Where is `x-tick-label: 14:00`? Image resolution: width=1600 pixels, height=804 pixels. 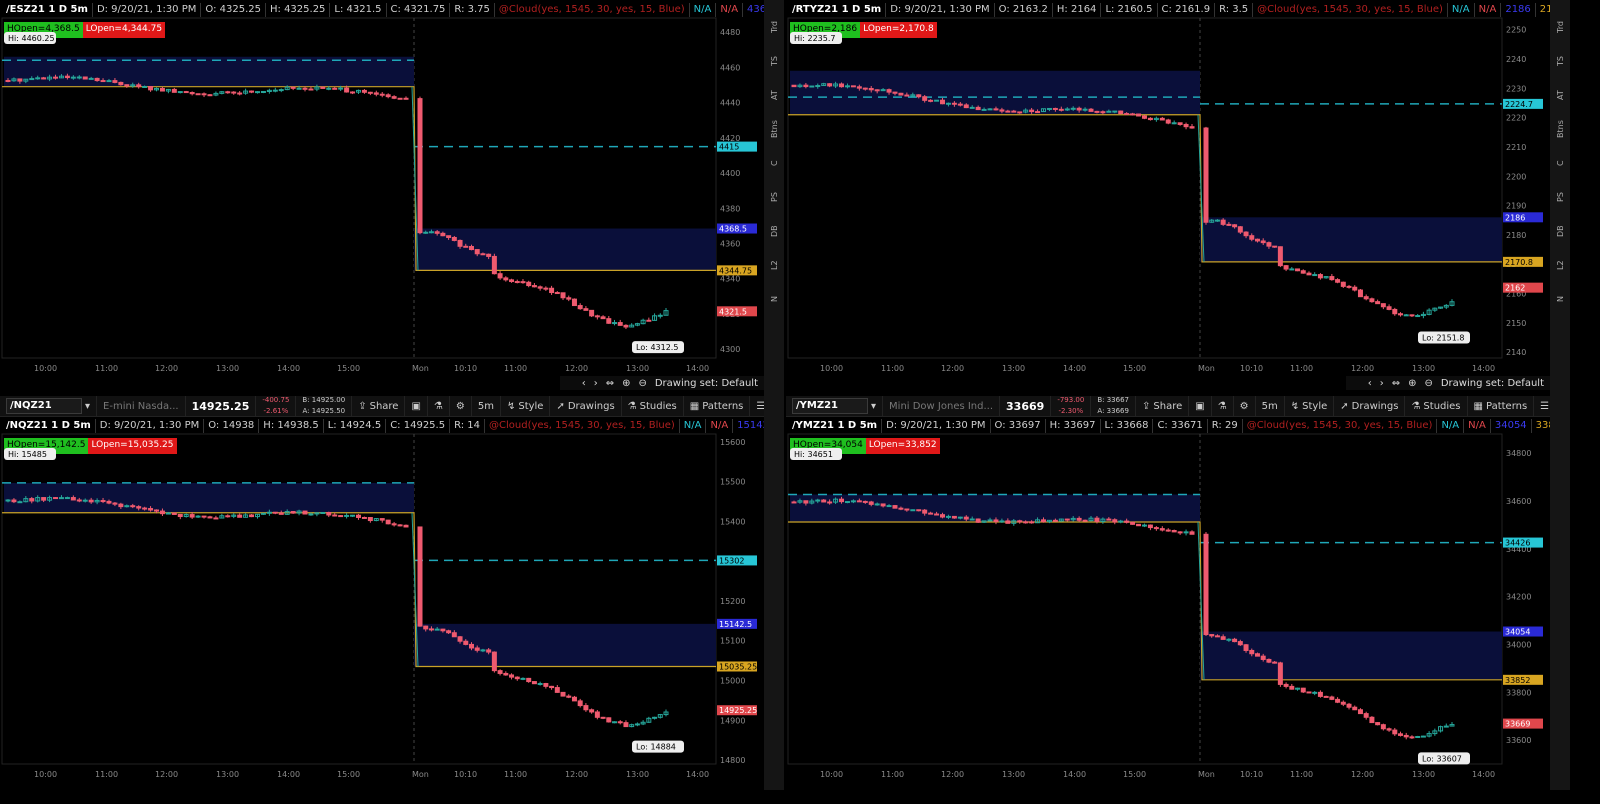 x-tick-label: 14:00 is located at coordinates (1074, 368).